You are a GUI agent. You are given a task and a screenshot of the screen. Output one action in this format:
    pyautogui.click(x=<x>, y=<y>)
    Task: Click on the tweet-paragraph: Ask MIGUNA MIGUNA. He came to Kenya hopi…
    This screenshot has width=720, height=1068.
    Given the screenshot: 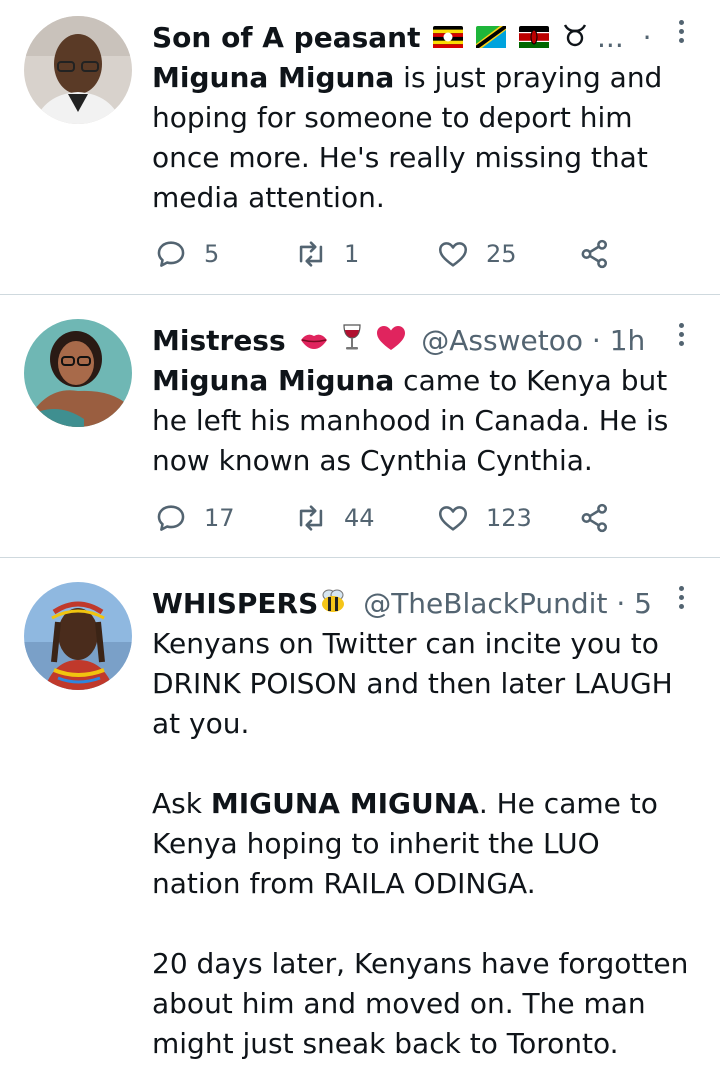 What is the action you would take?
    pyautogui.click(x=422, y=844)
    